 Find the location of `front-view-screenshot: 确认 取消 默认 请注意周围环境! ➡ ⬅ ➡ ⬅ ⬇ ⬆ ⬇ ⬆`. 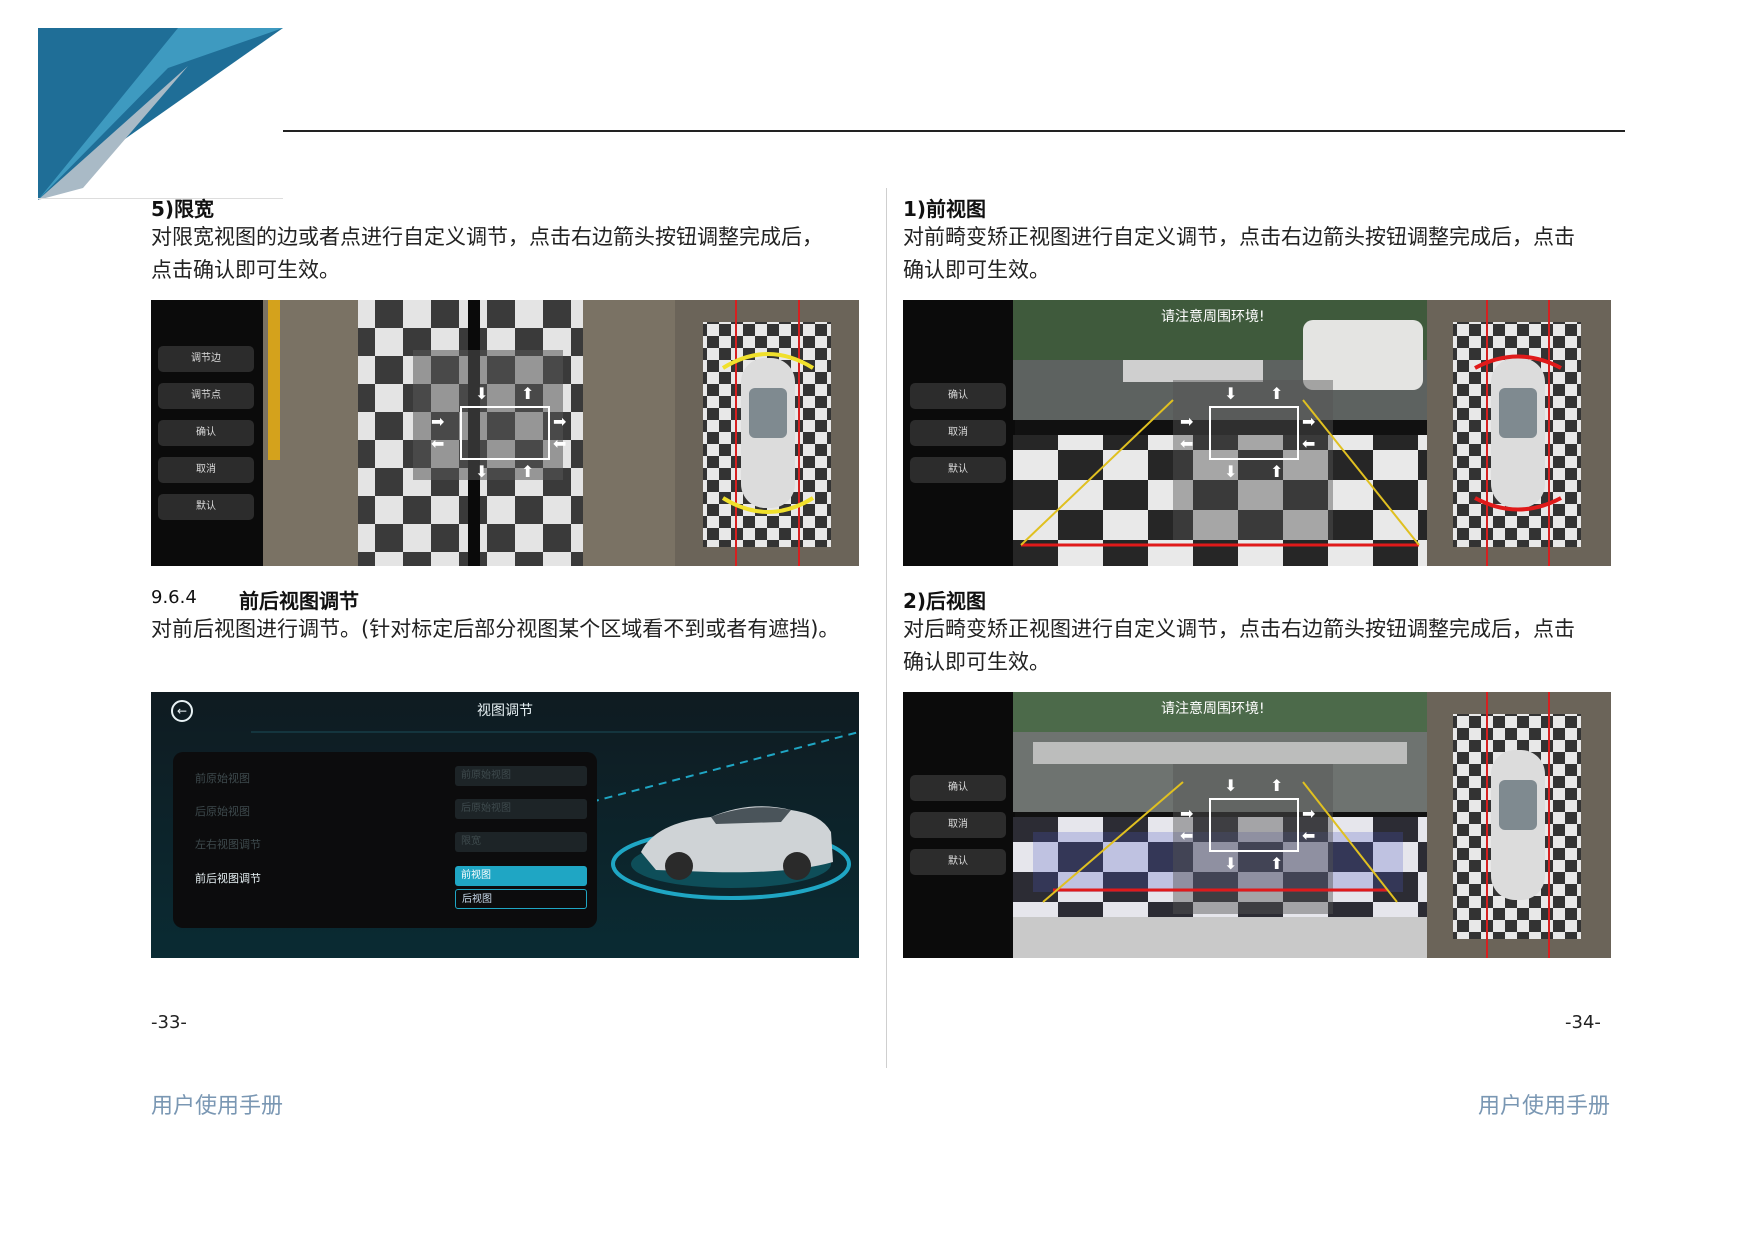

front-view-screenshot: 确认 取消 默认 请注意周围环境! ➡ ⬅ ➡ ⬅ ⬇ ⬆ ⬇ ⬆ is located at coordinates (1257, 433).